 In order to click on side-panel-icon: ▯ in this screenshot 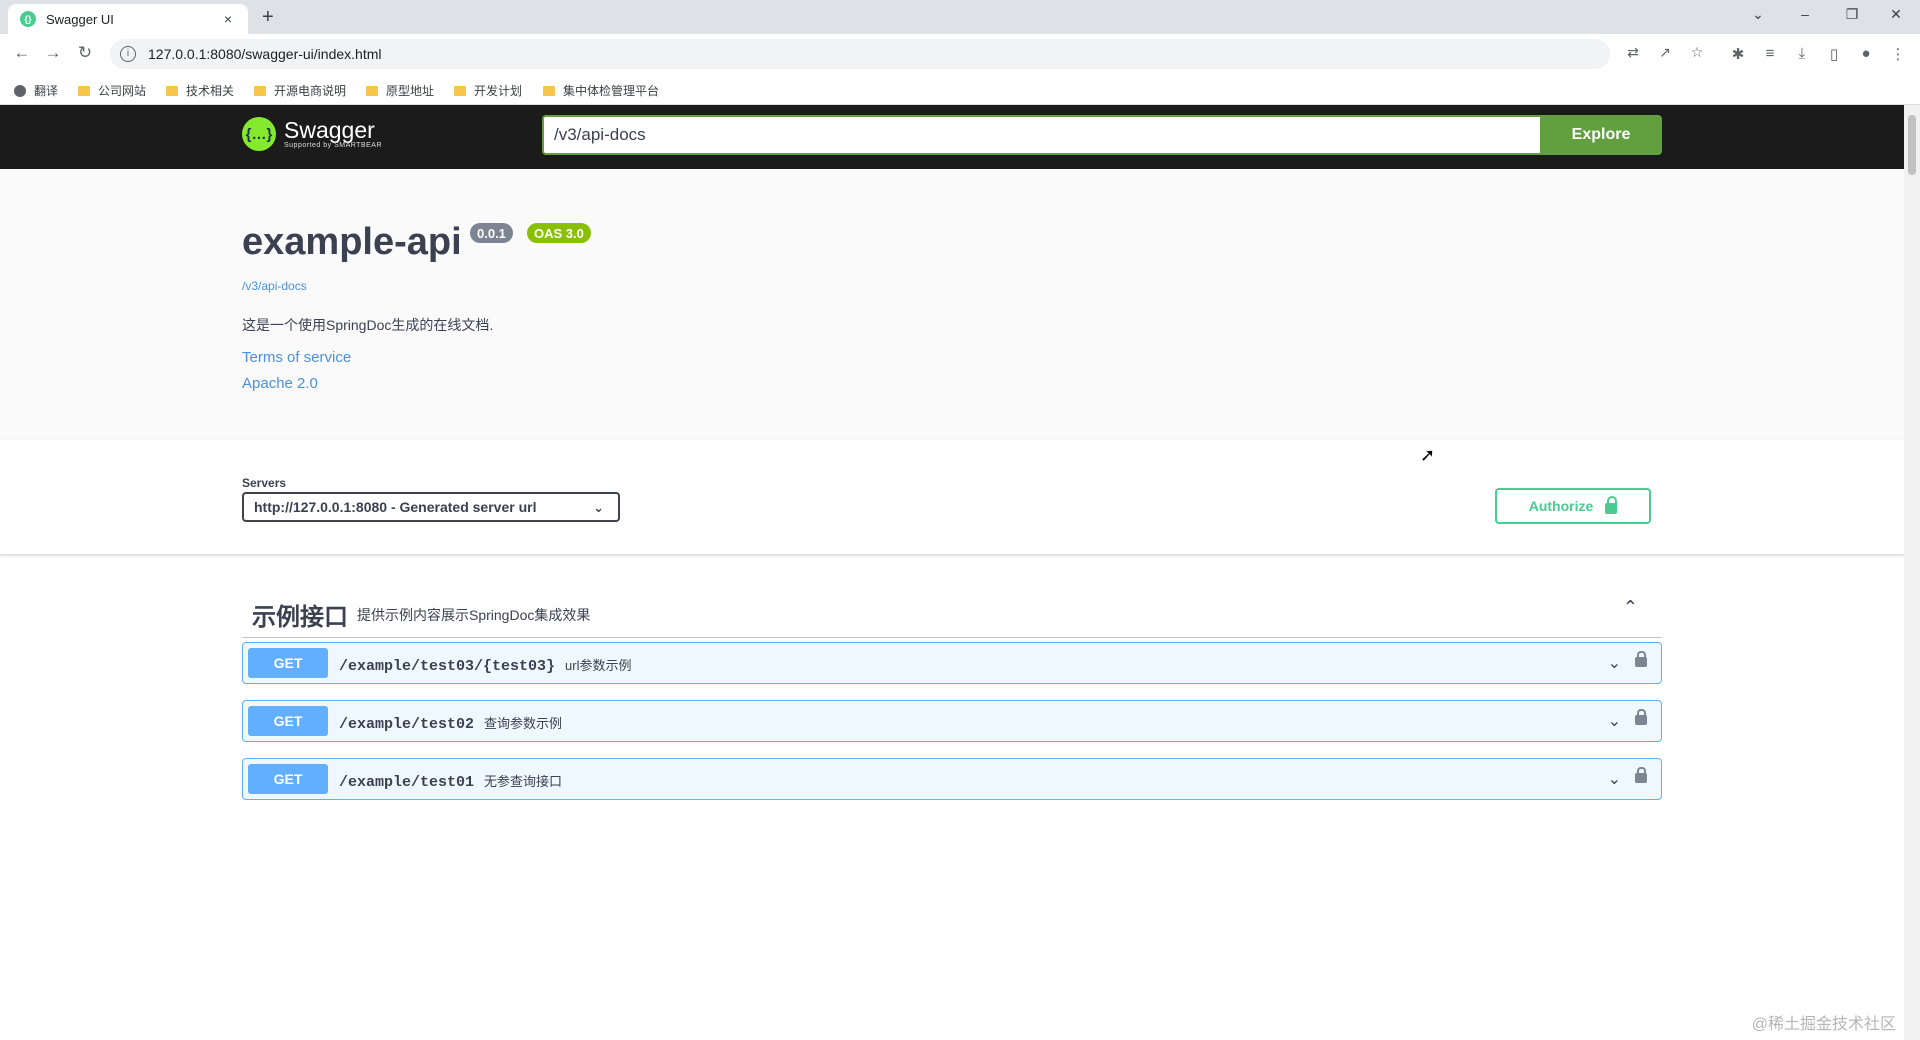, I will do `click(1834, 54)`.